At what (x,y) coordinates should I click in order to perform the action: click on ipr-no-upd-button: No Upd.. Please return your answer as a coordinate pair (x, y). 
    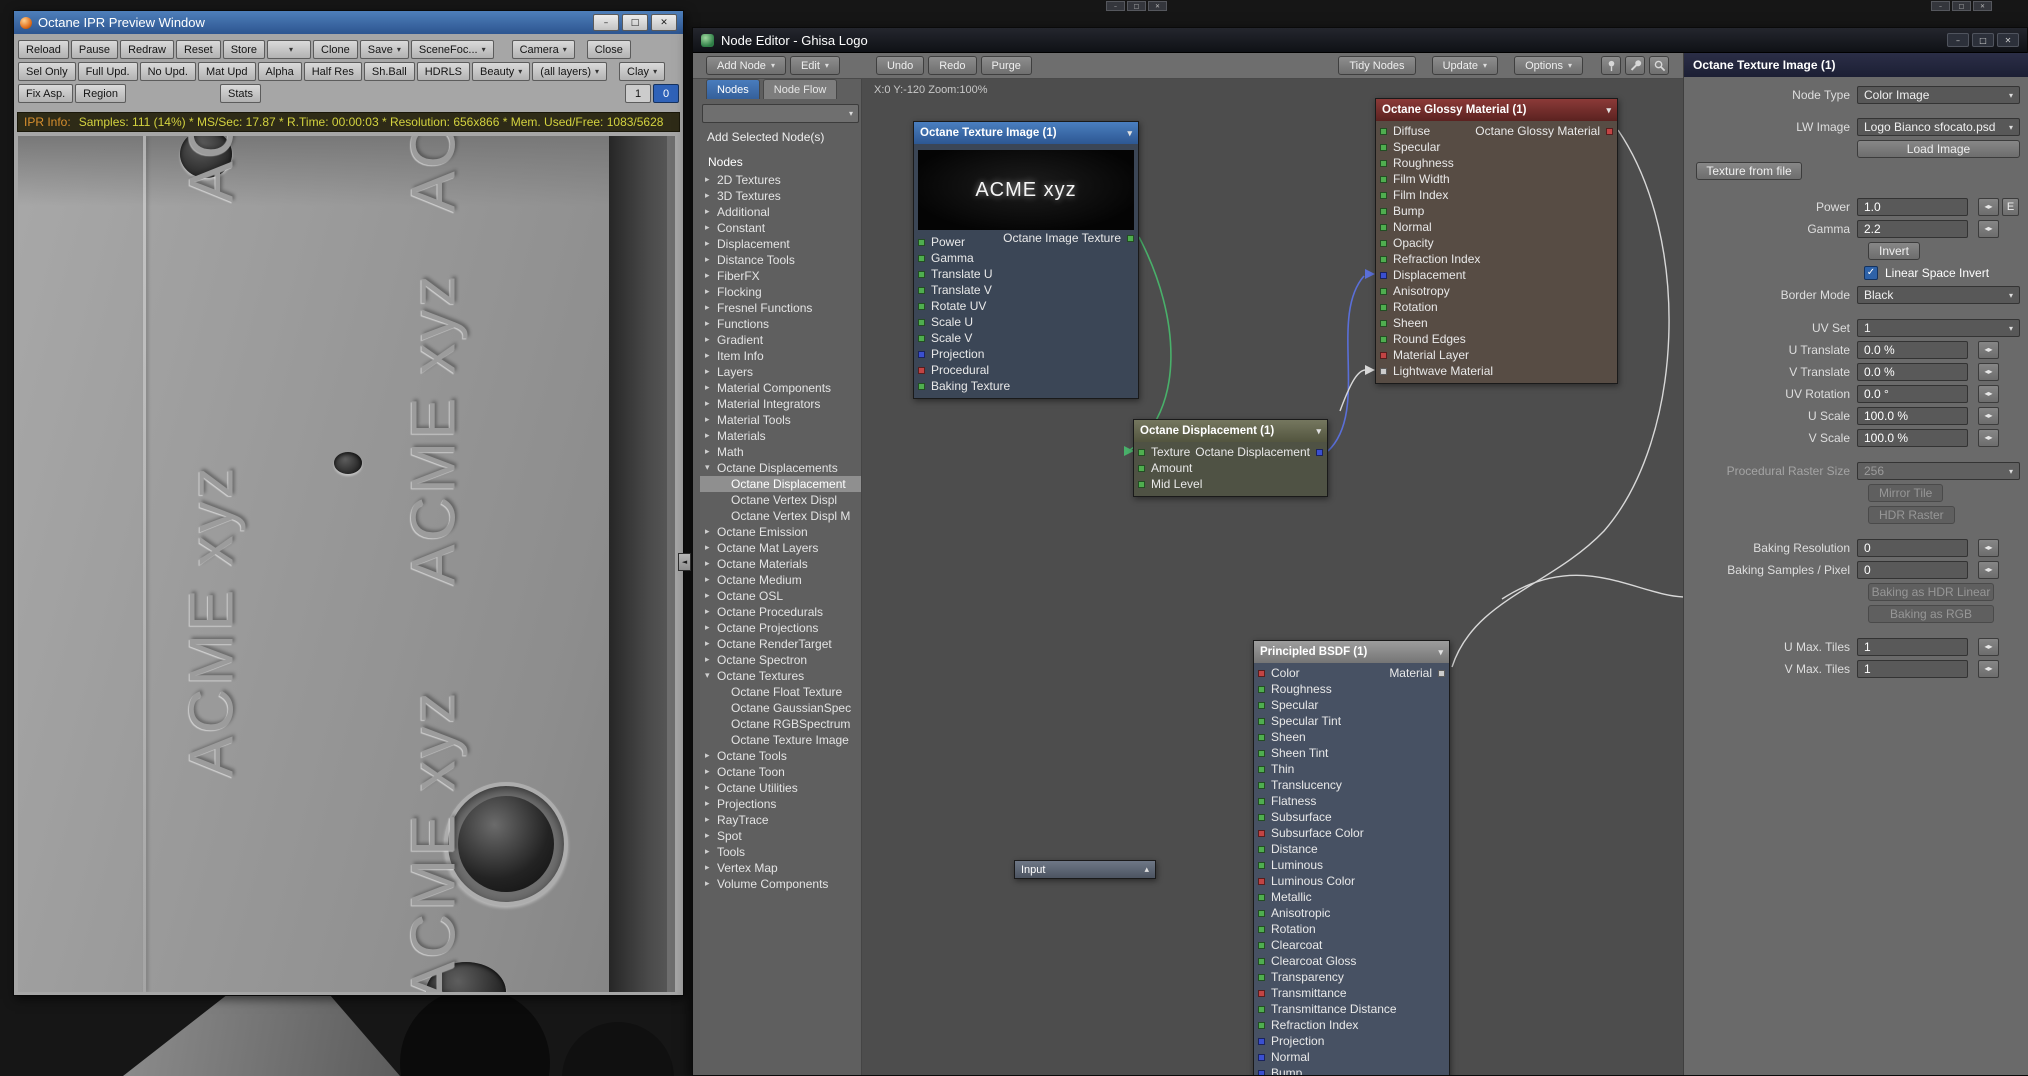
    Looking at the image, I should click on (167, 71).